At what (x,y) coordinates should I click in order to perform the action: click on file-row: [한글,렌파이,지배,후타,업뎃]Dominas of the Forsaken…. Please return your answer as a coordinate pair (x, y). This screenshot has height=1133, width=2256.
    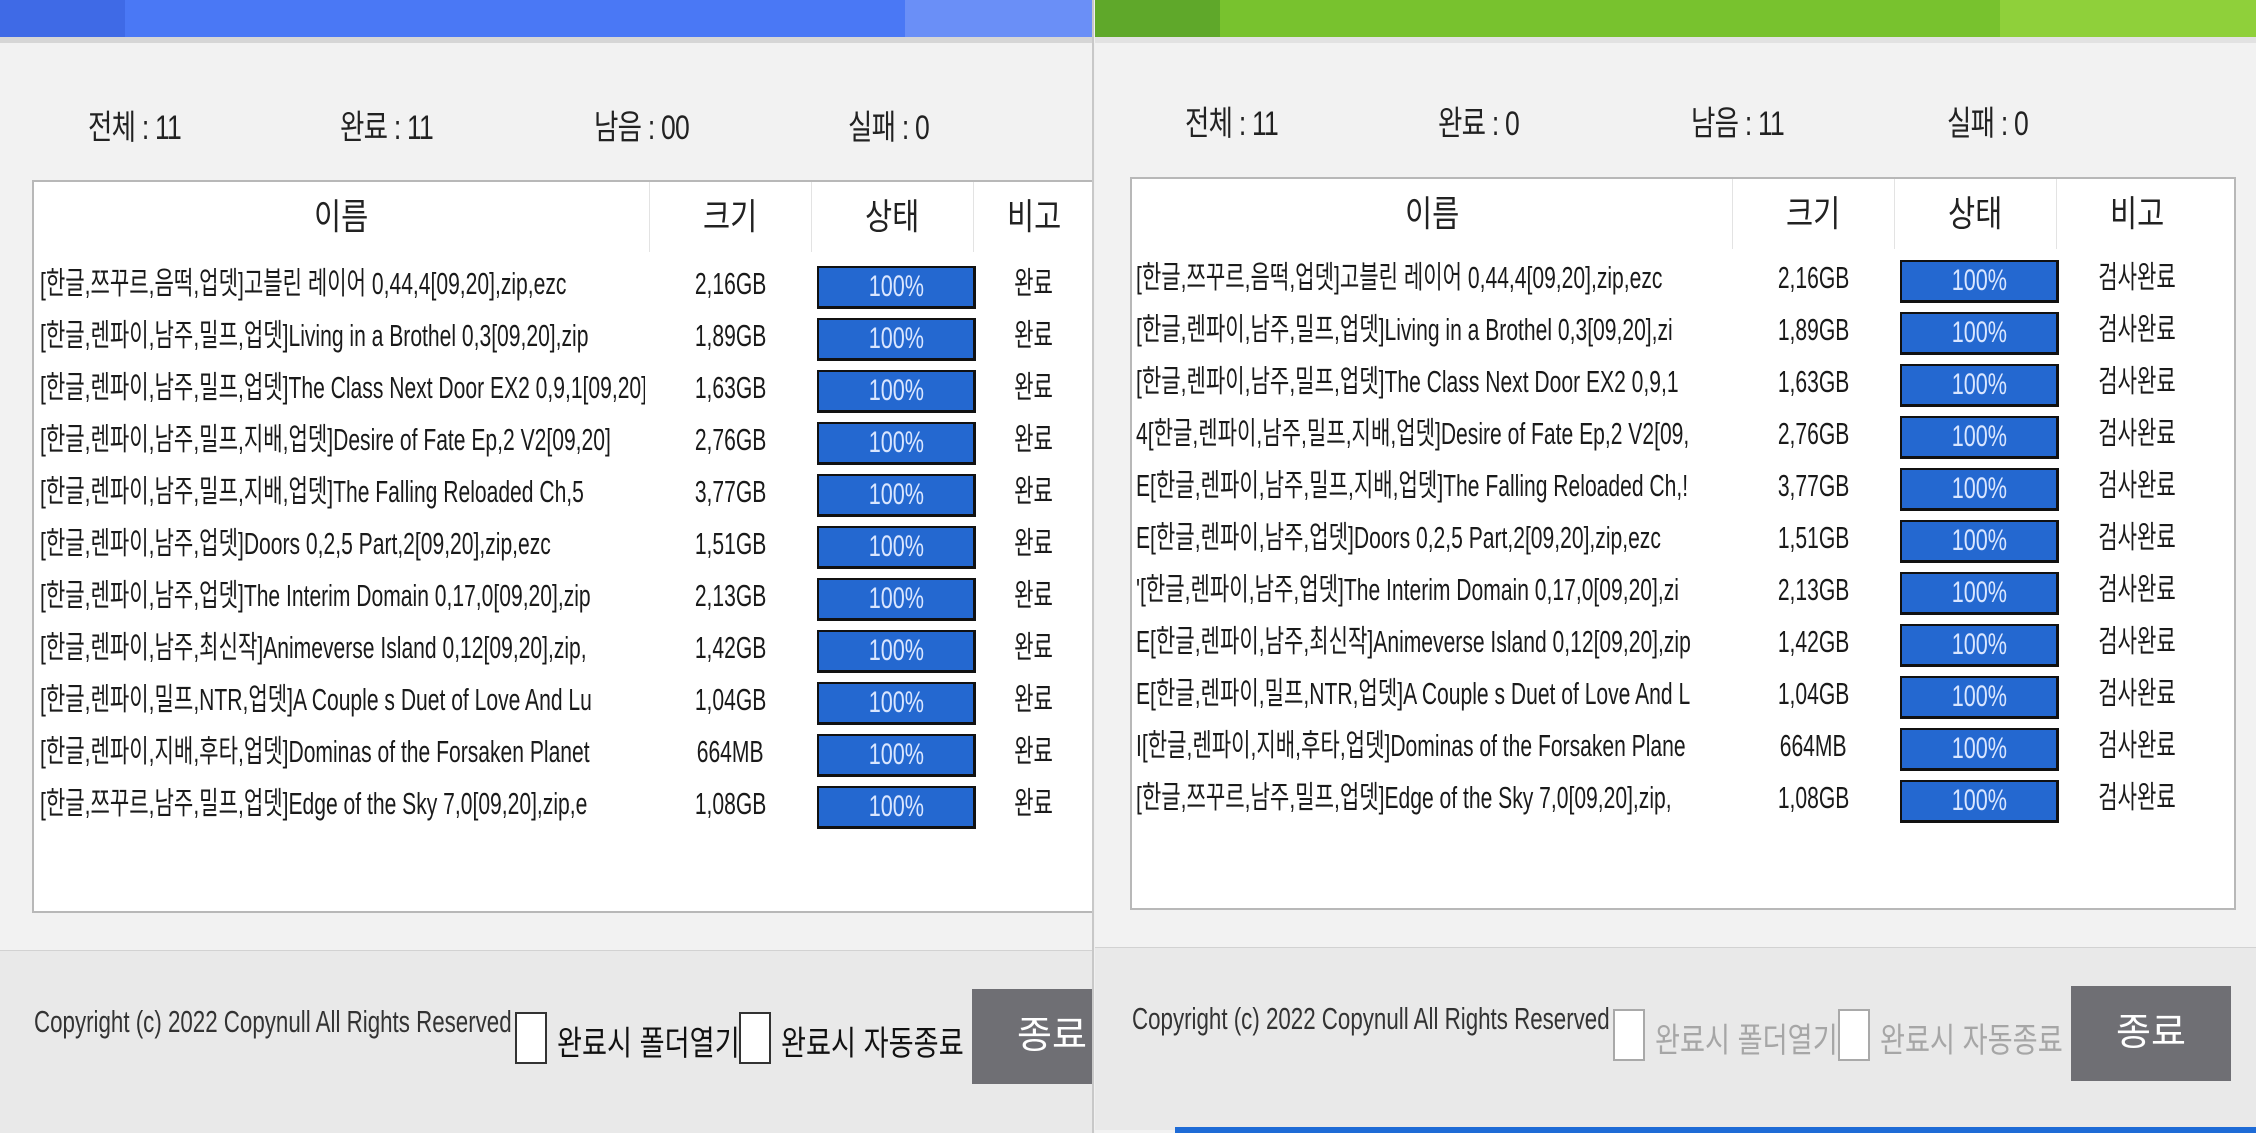
    Looking at the image, I should click on (563, 752).